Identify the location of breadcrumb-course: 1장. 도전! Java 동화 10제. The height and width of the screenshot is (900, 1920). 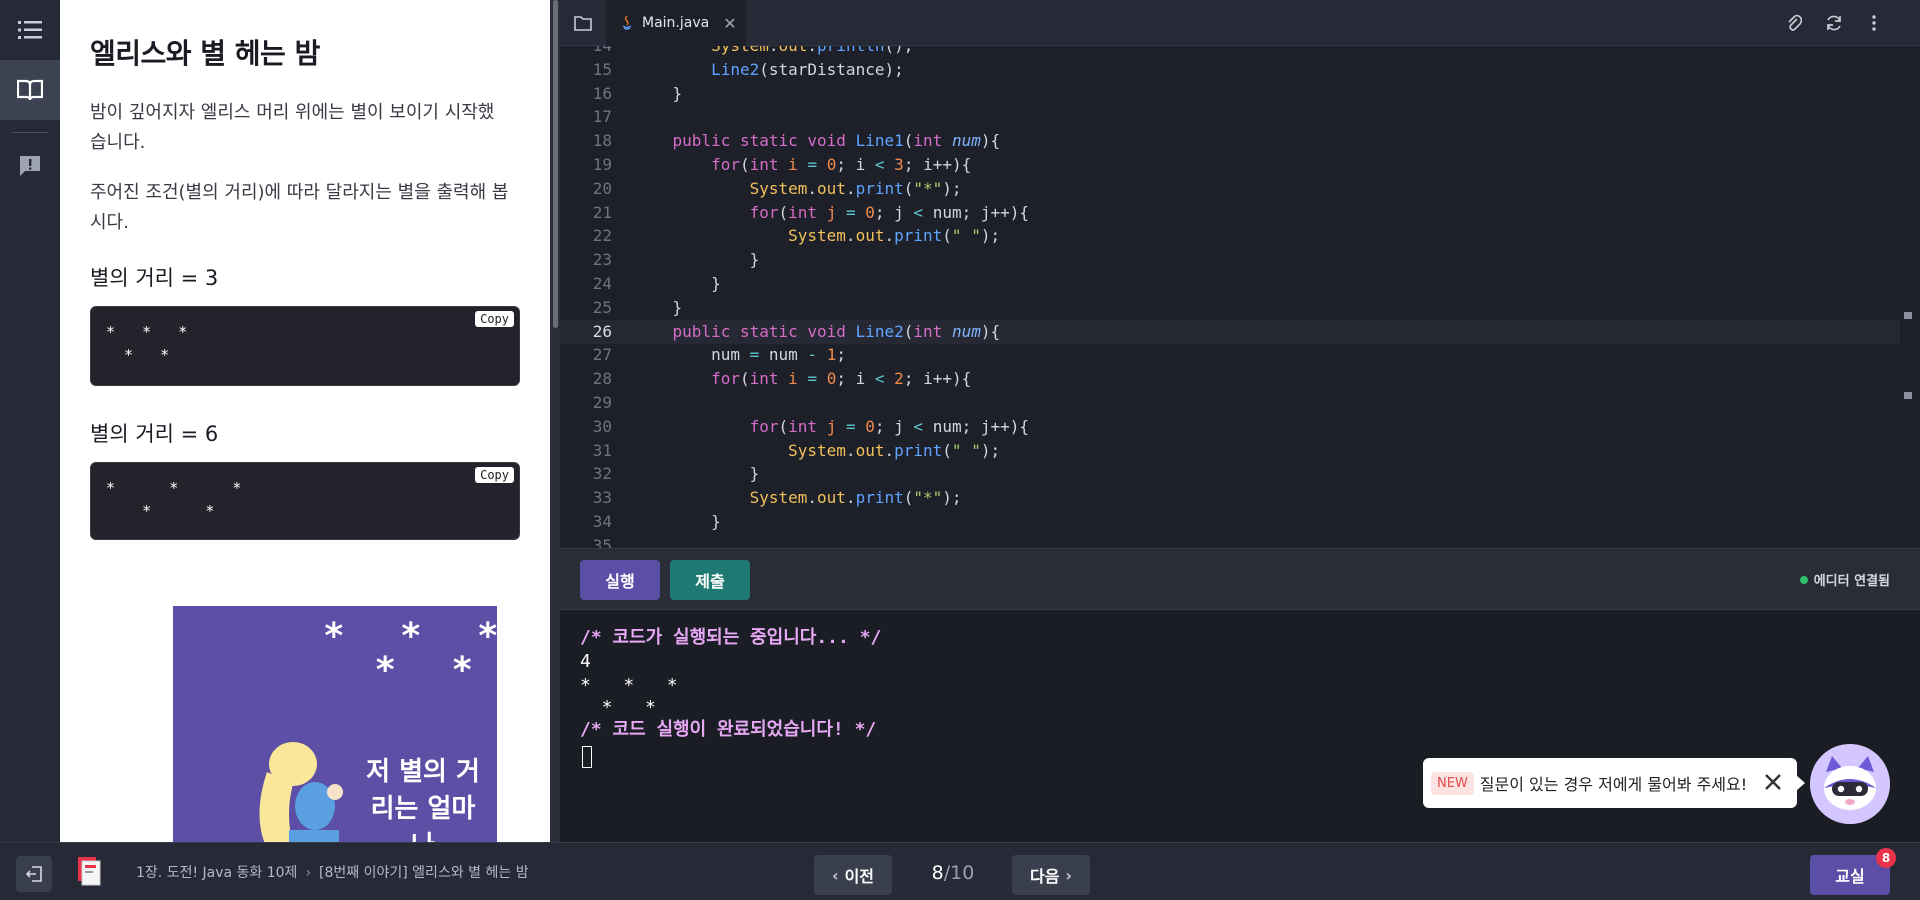
(216, 873).